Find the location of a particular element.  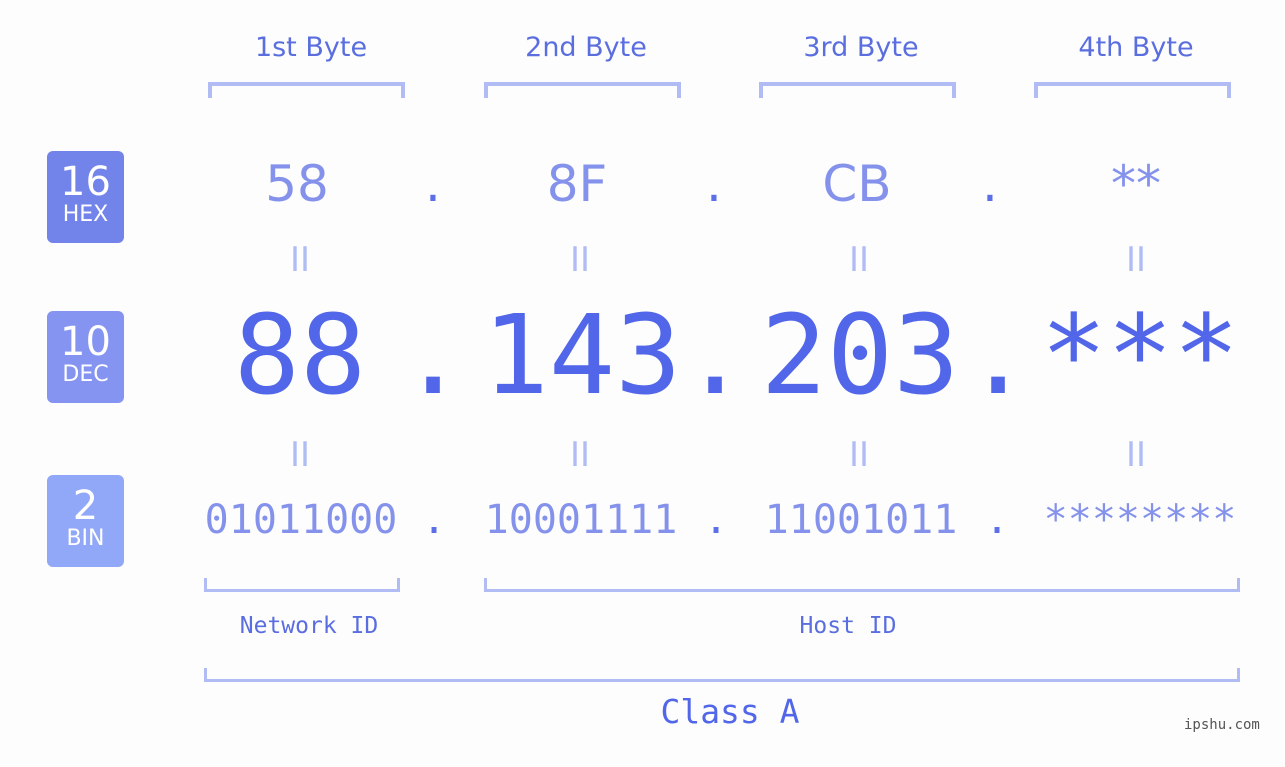

bin-byte-2: 10001111 is located at coordinates (581, 520).